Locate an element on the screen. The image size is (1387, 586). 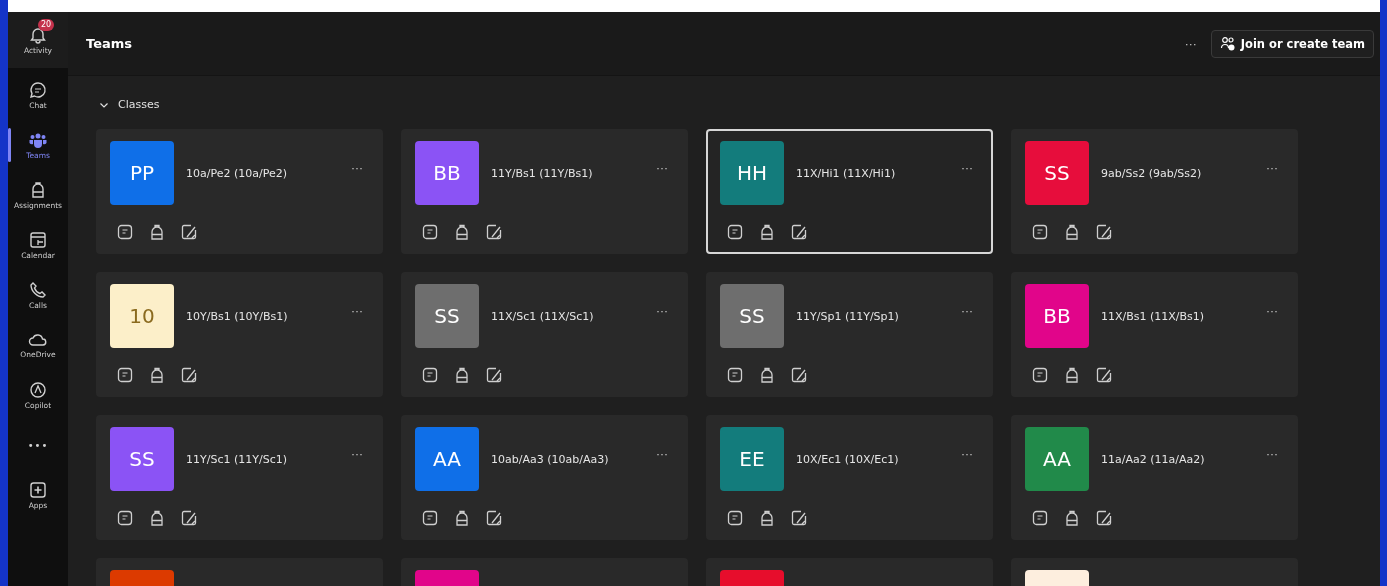
team-name: 11a/Aa2 (11a/Aa2) is located at coordinates (1153, 459).